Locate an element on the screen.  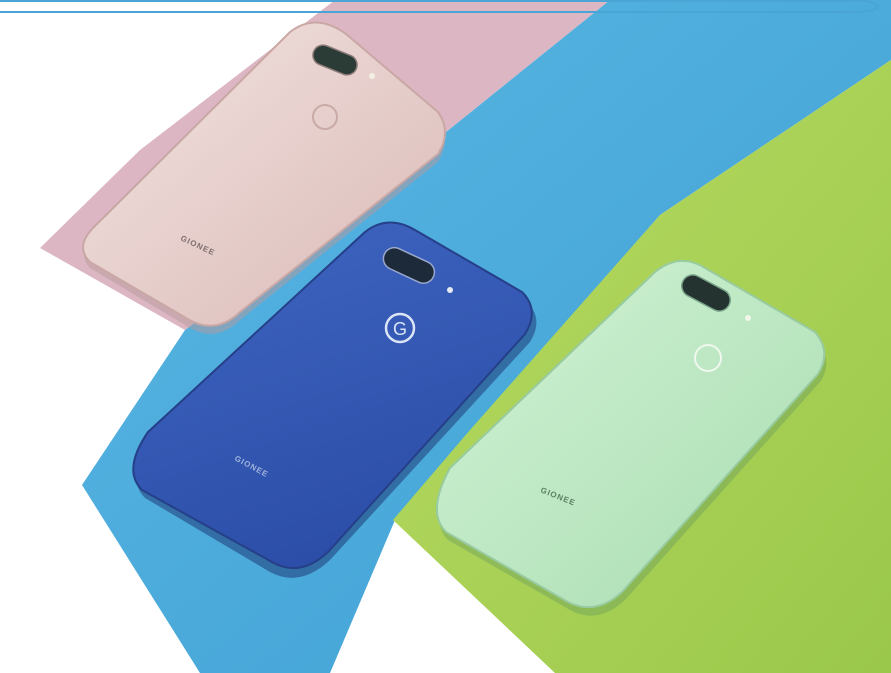
phone-green-flash is located at coordinates (748, 318).